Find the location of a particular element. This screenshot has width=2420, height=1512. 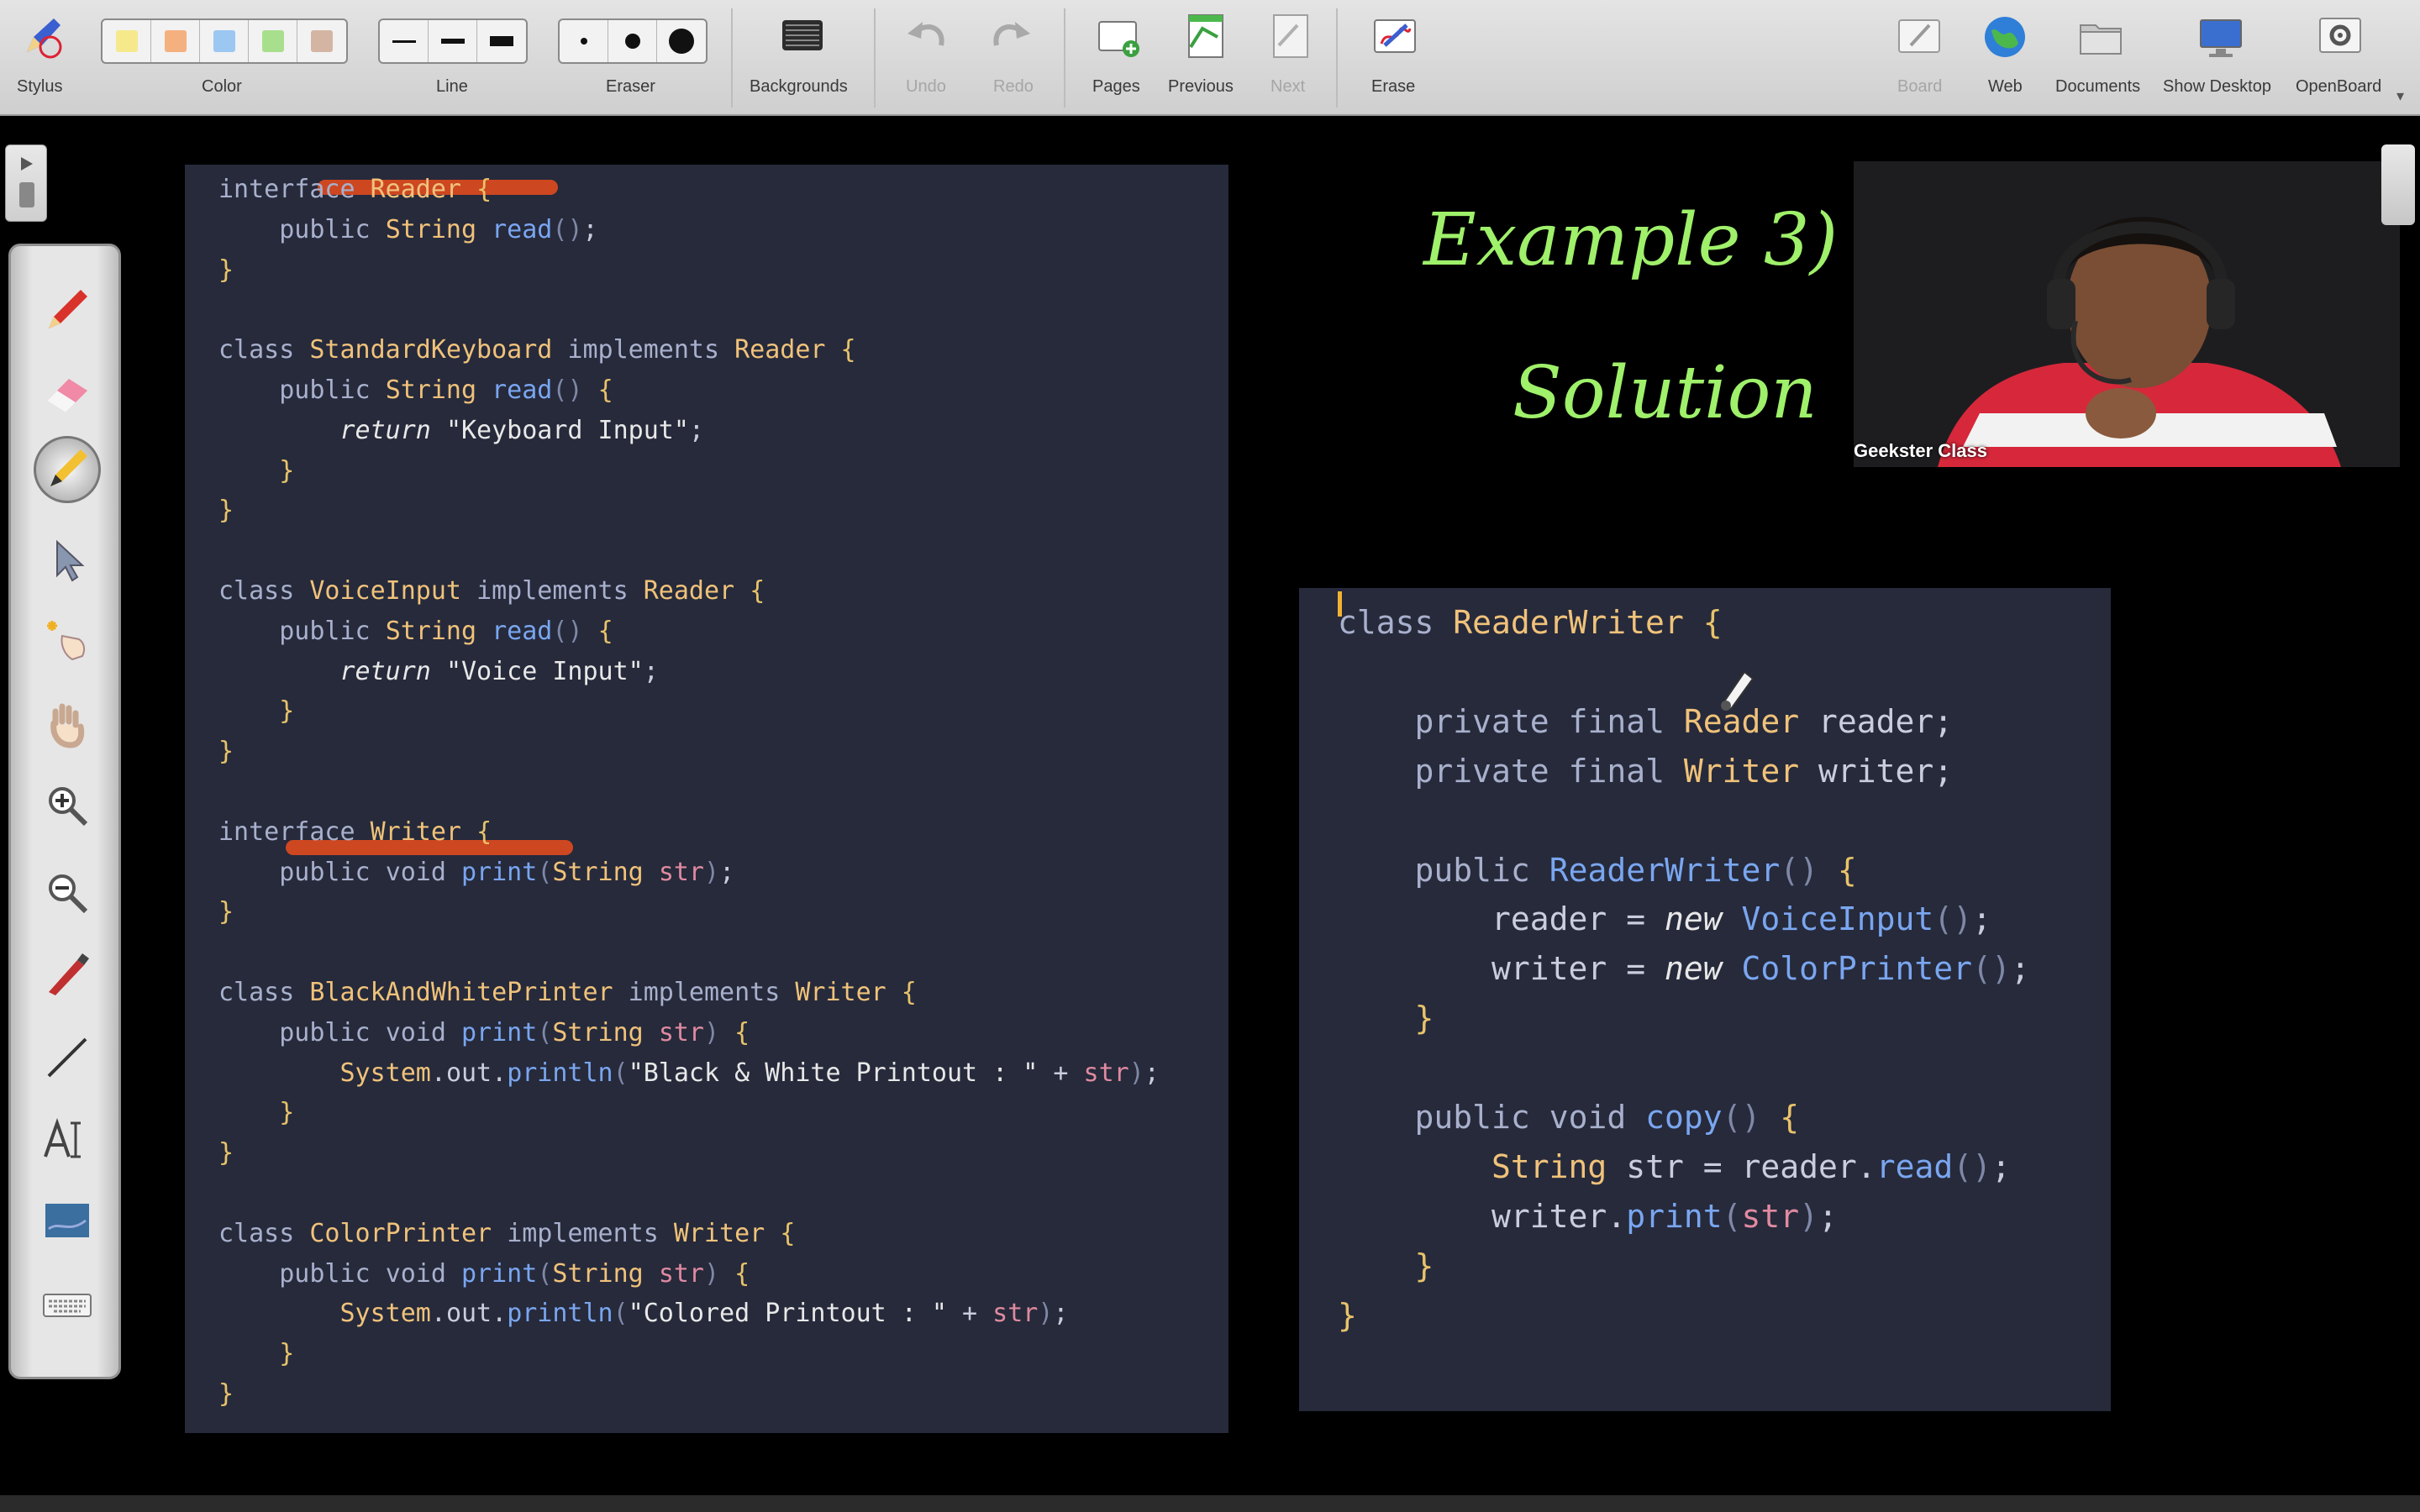

zoom-out-icon is located at coordinates (68, 894).